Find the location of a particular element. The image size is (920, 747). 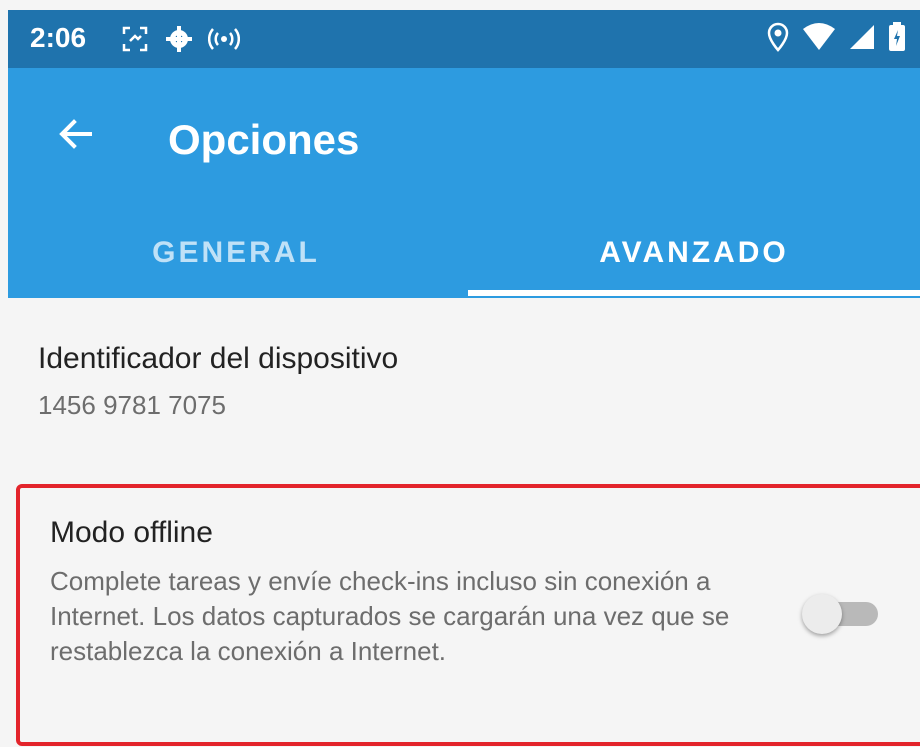

tab-label: GENERAL is located at coordinates (236, 252).